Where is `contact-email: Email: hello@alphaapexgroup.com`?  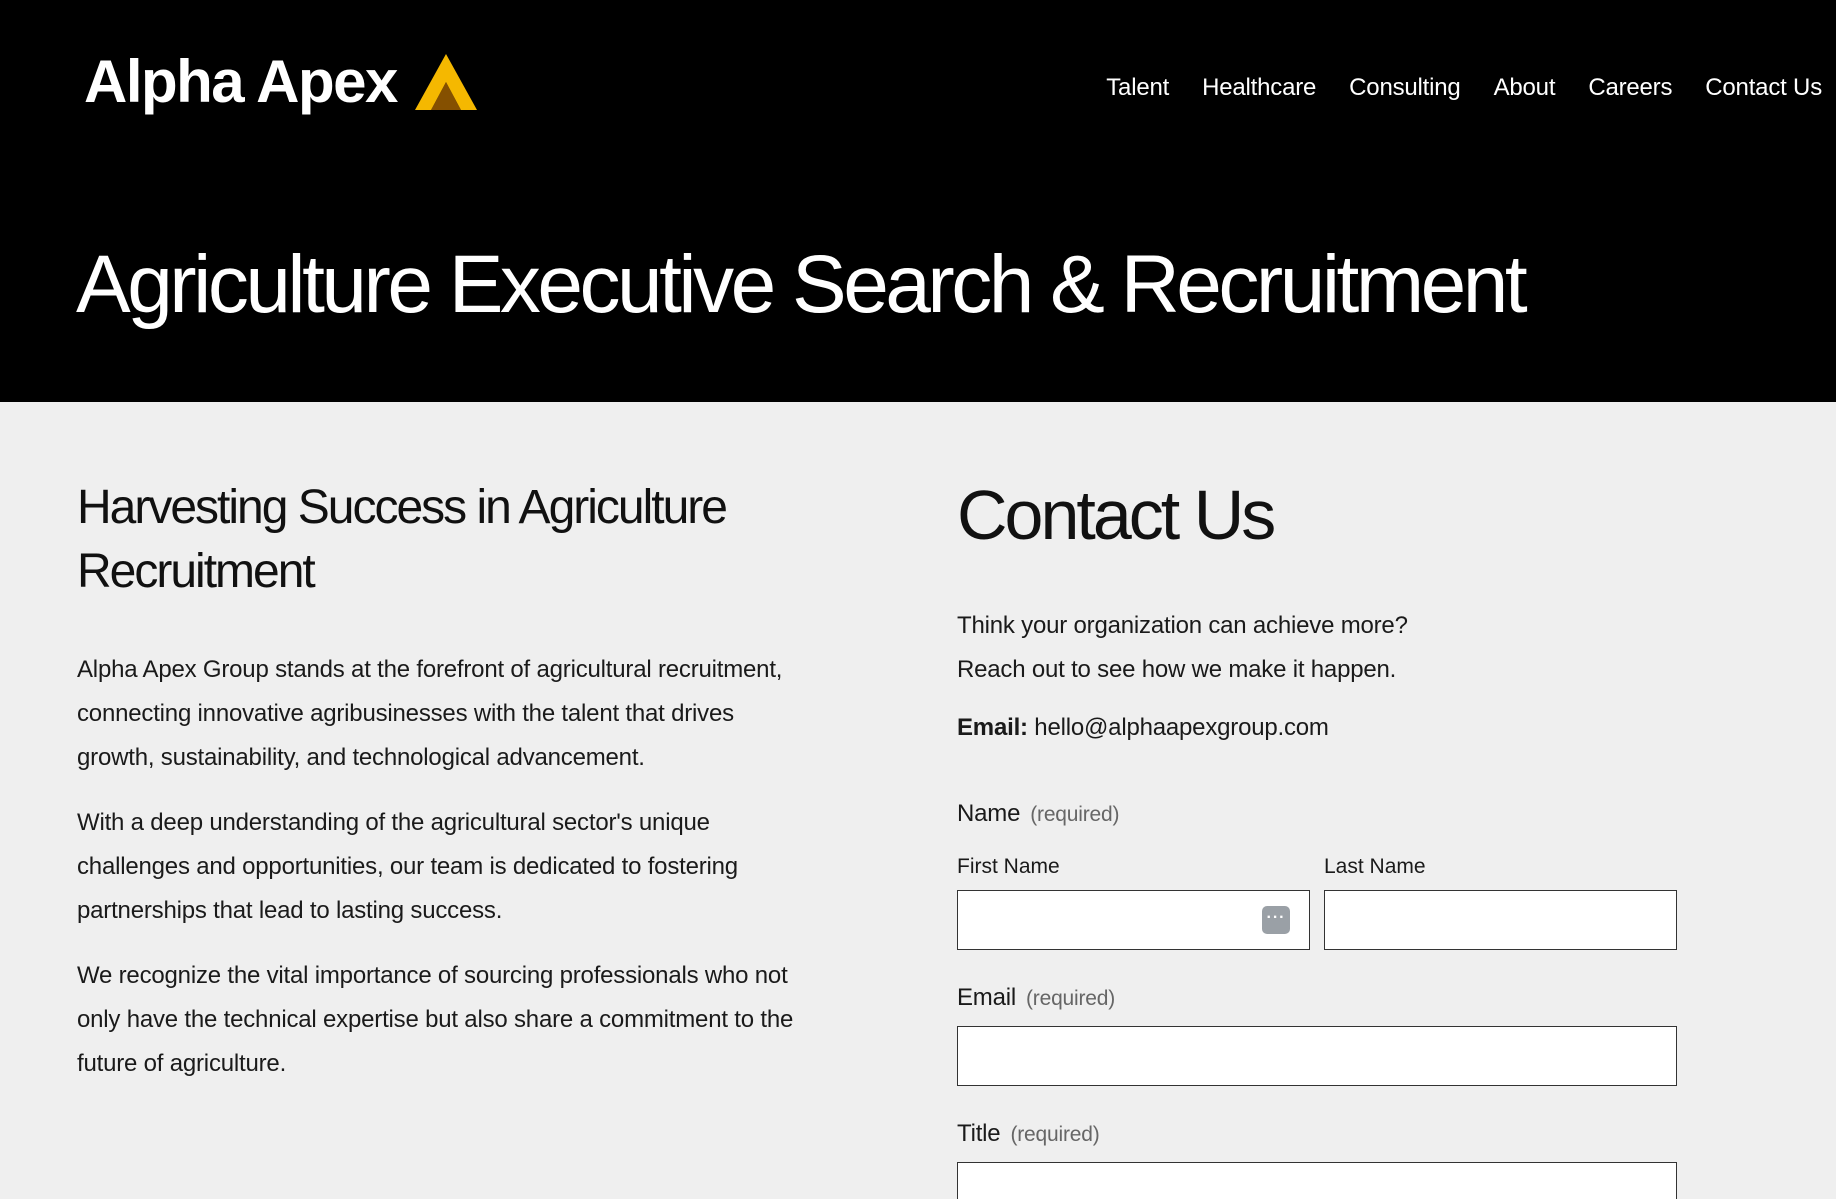
contact-email: Email: hello@alphaapexgroup.com is located at coordinates (1317, 728).